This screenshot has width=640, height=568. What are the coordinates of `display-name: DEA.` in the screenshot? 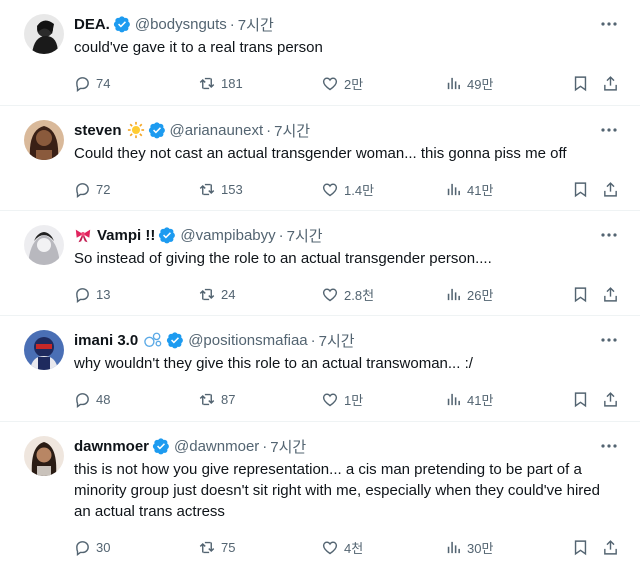 It's located at (92, 24).